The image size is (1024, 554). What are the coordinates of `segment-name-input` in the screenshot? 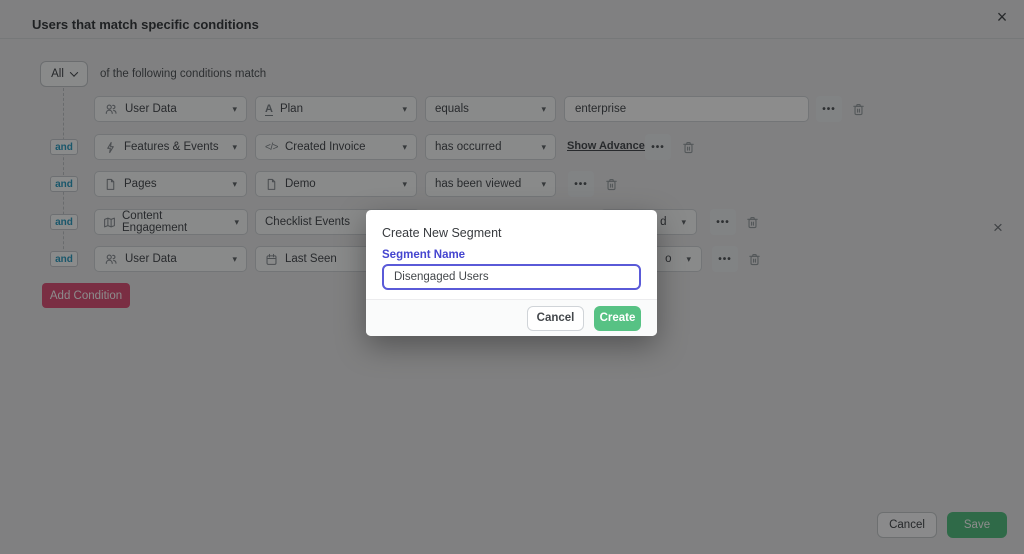 It's located at (511, 277).